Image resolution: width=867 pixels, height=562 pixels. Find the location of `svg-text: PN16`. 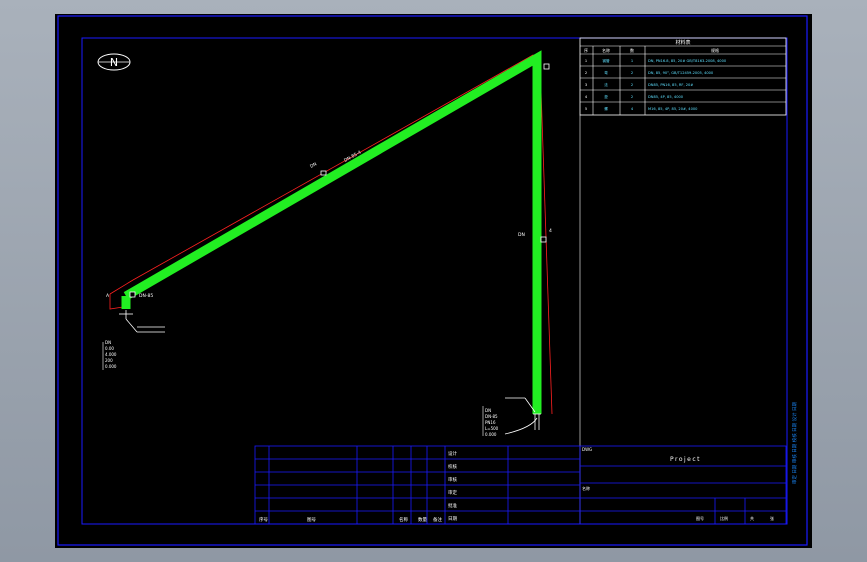

svg-text: PN16 is located at coordinates (490, 422).